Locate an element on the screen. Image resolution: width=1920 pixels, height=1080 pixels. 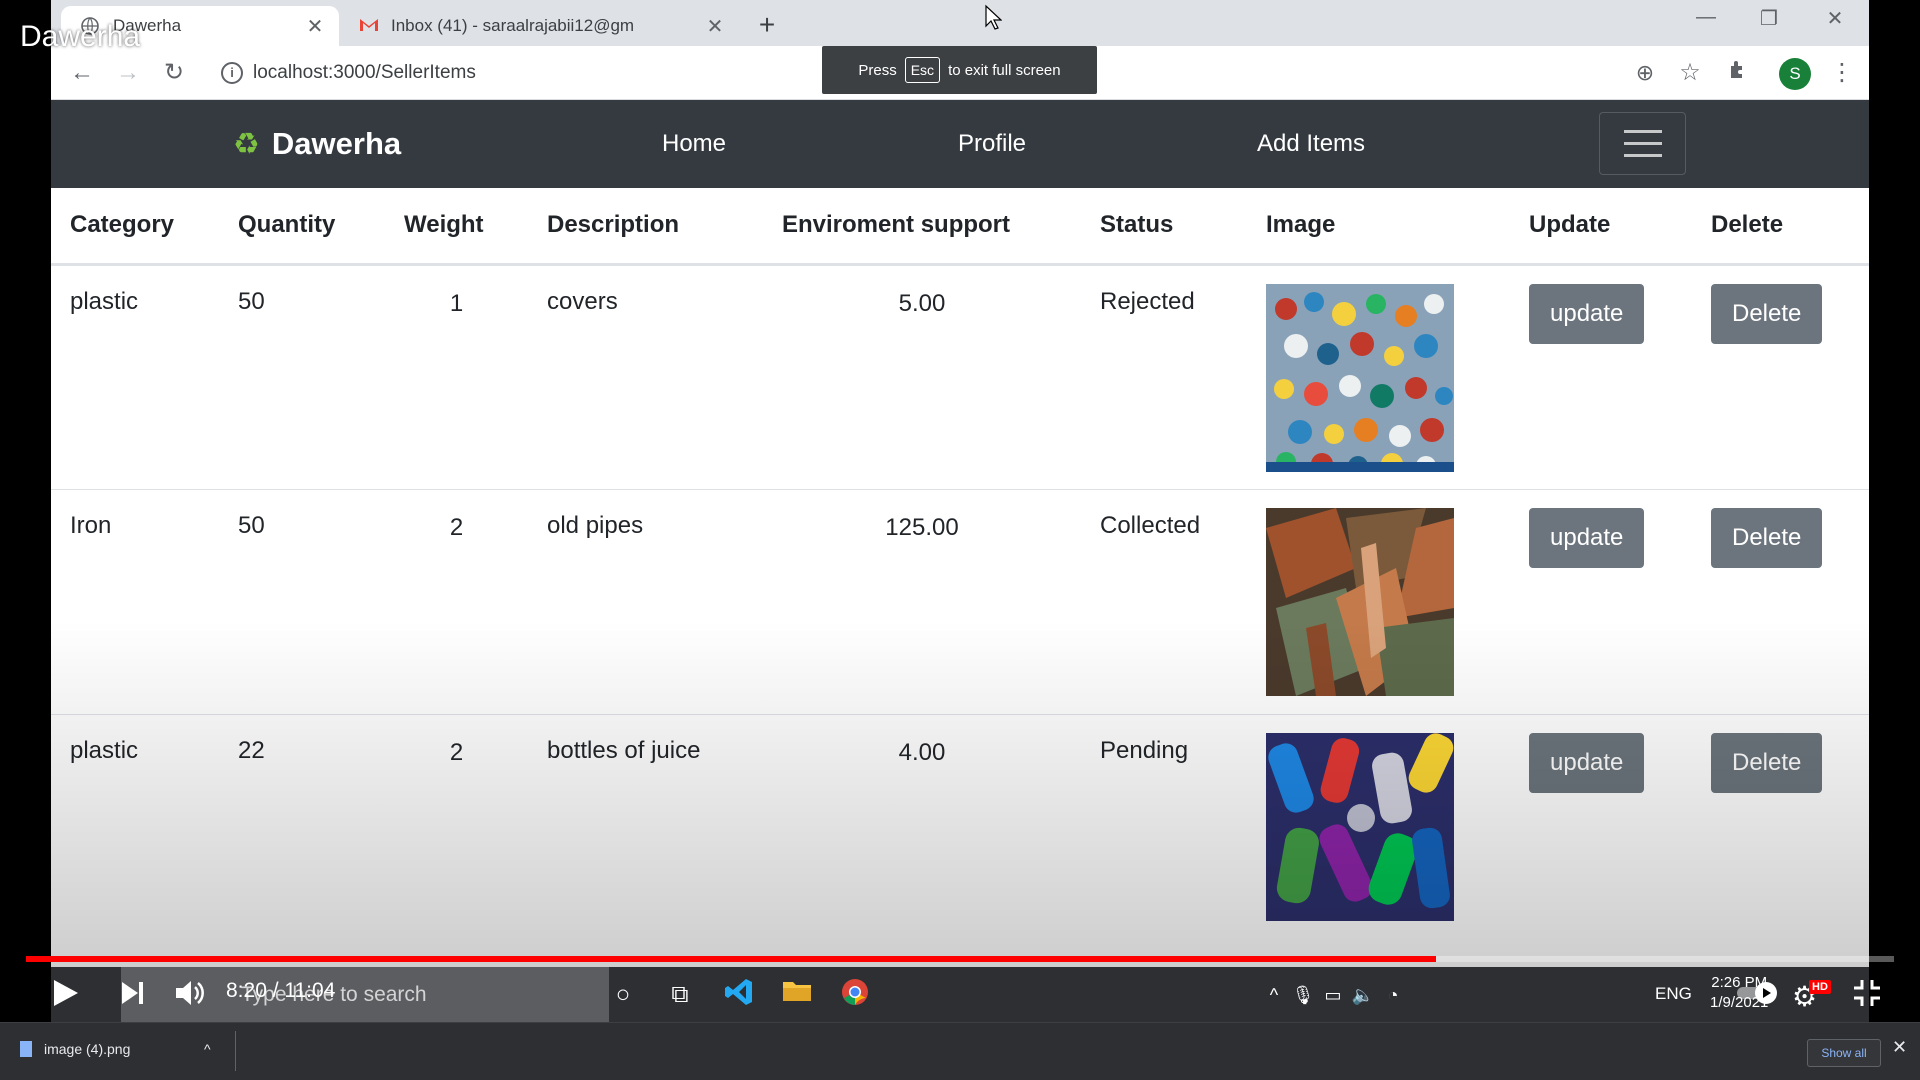
forward-icon: → is located at coordinates (128, 73).